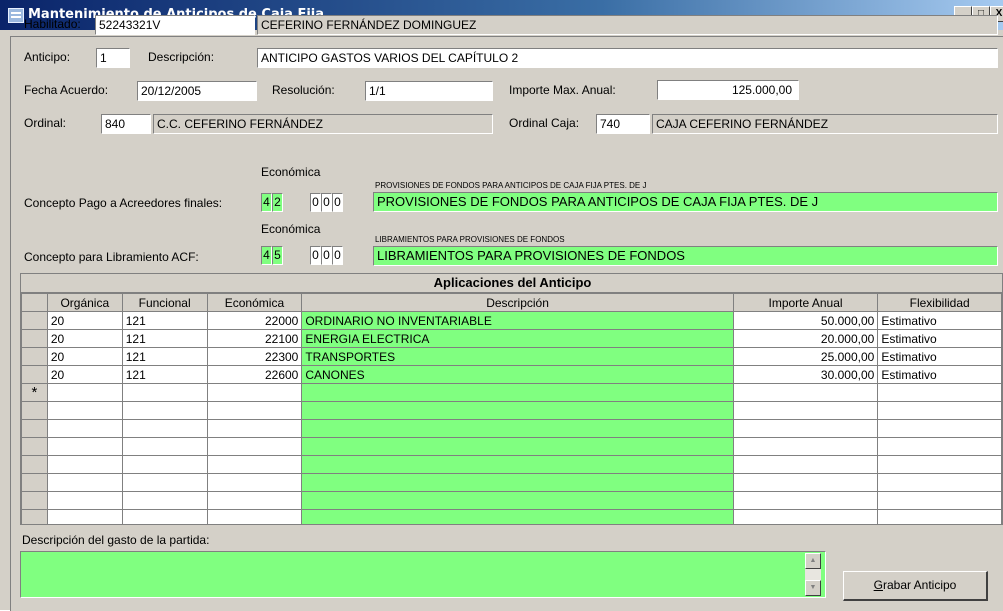  I want to click on concepto-pago-digit-2: 2, so click(277, 202).